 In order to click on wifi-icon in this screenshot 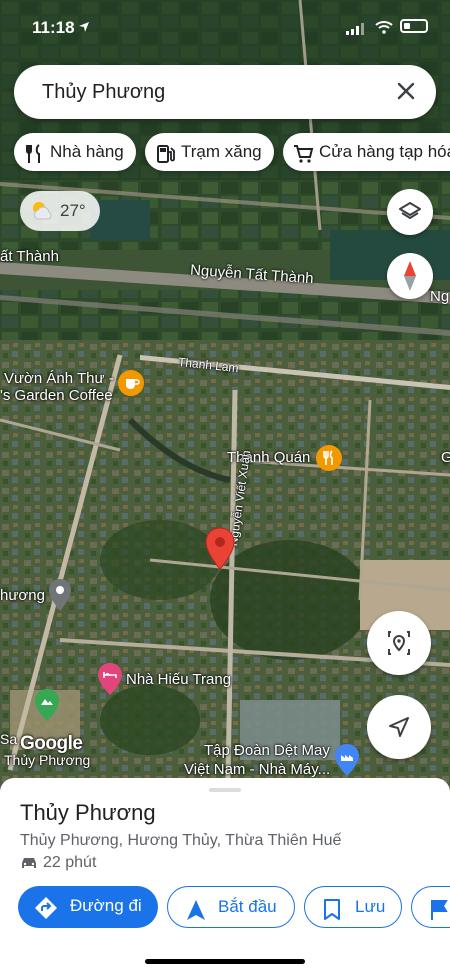, I will do `click(384, 29)`.